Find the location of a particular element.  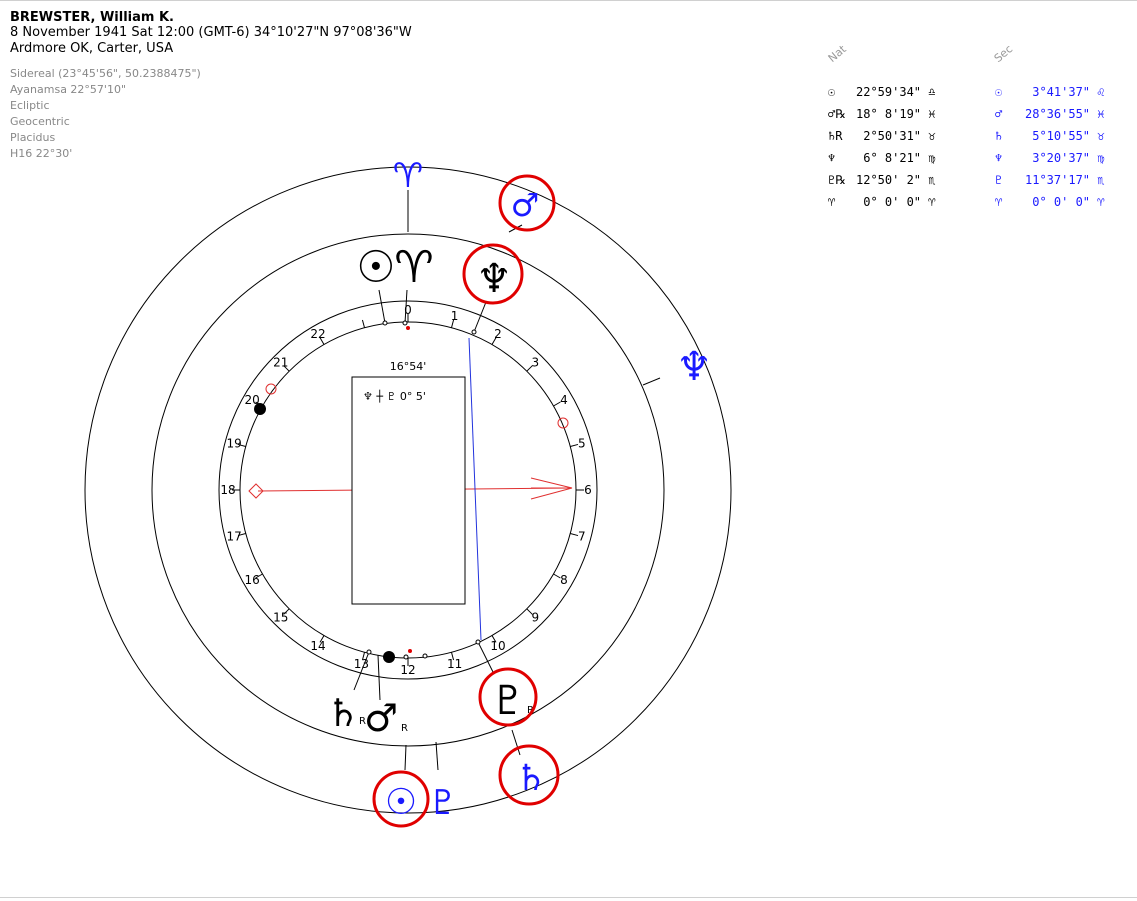

dial-number: 2 is located at coordinates (498, 334).